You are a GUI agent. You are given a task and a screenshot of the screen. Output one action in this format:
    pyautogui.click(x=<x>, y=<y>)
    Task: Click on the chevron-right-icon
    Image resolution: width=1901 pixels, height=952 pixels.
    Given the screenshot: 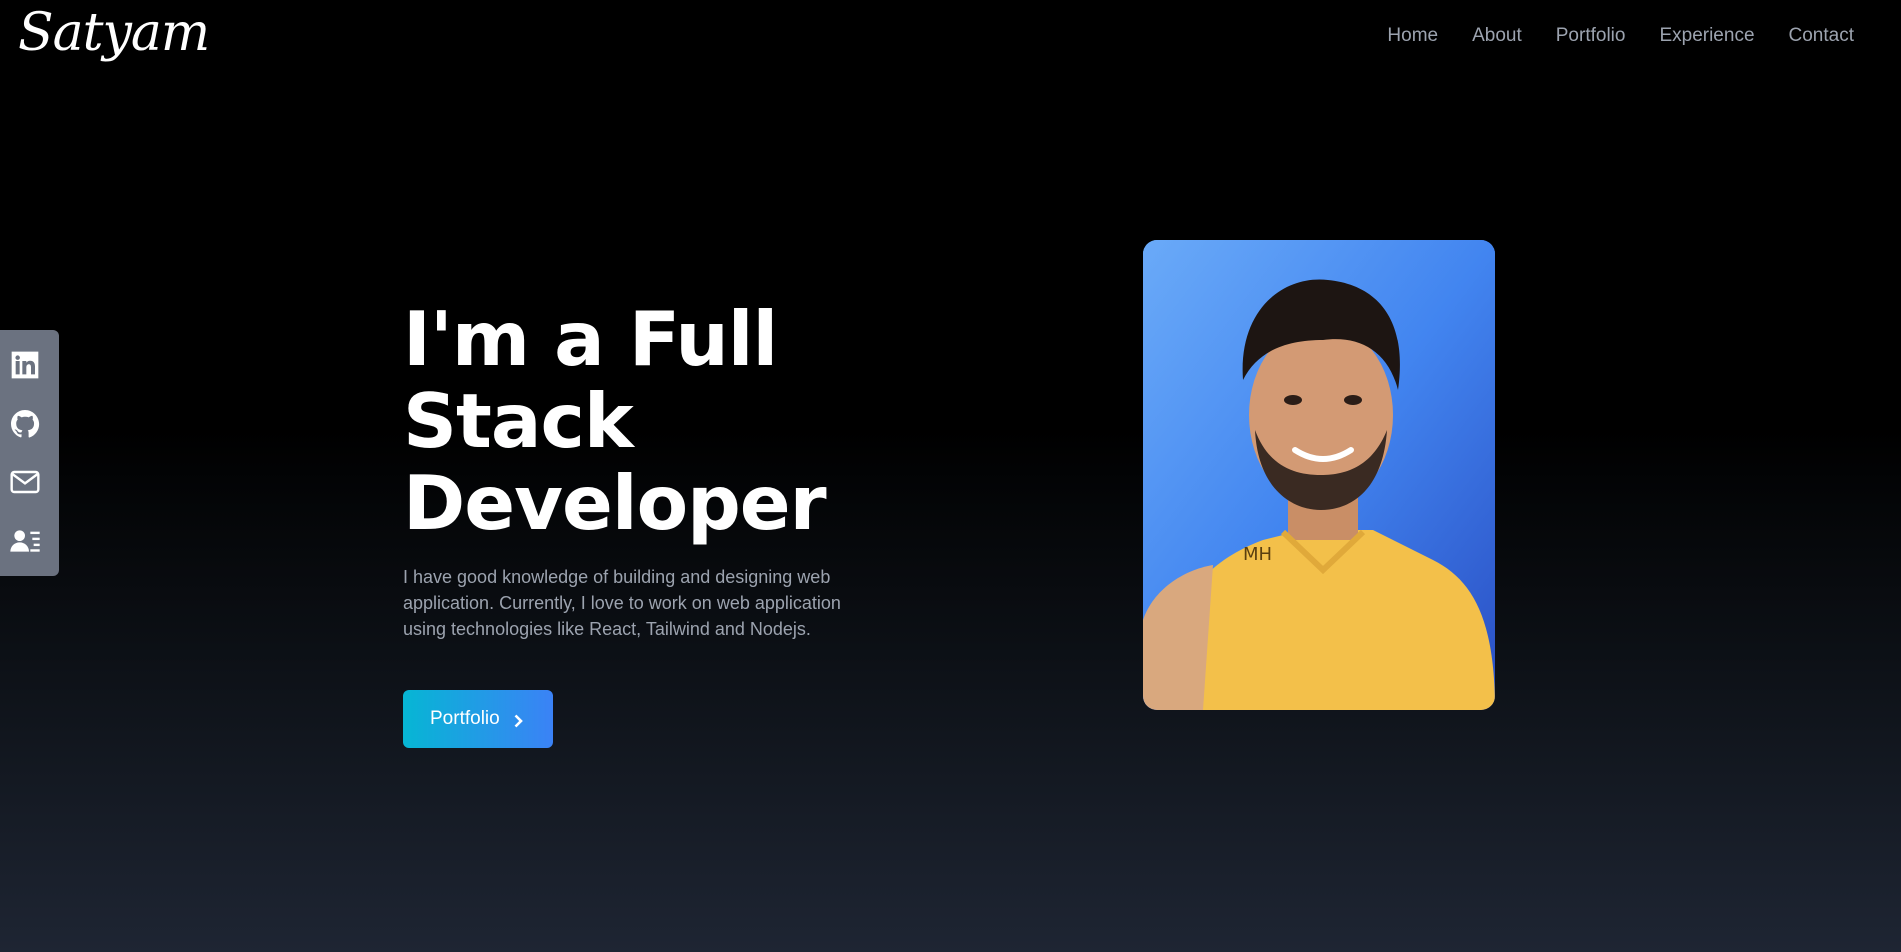 What is the action you would take?
    pyautogui.click(x=518, y=720)
    